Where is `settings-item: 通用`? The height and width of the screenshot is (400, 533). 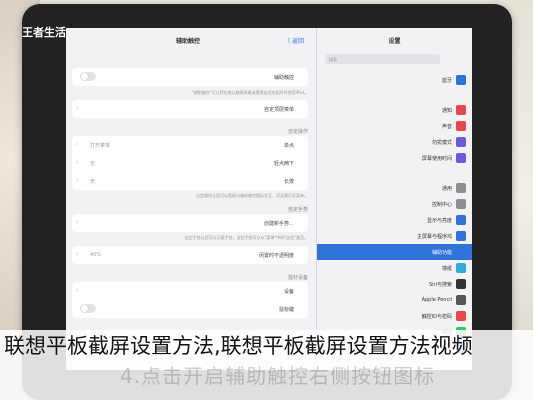
settings-item: 通用 is located at coordinates (394, 188).